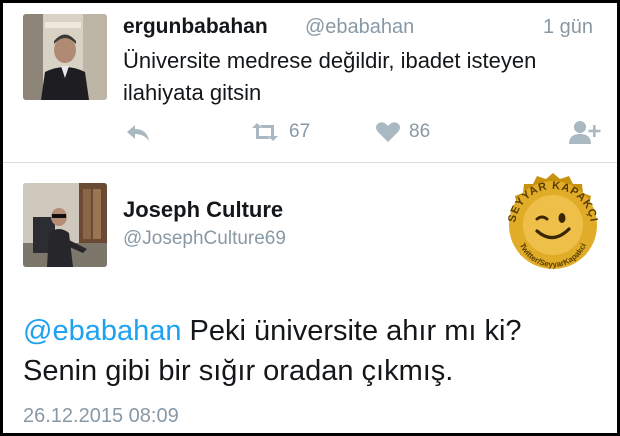 Image resolution: width=620 pixels, height=436 pixels. I want to click on heart-icon, so click(388, 132).